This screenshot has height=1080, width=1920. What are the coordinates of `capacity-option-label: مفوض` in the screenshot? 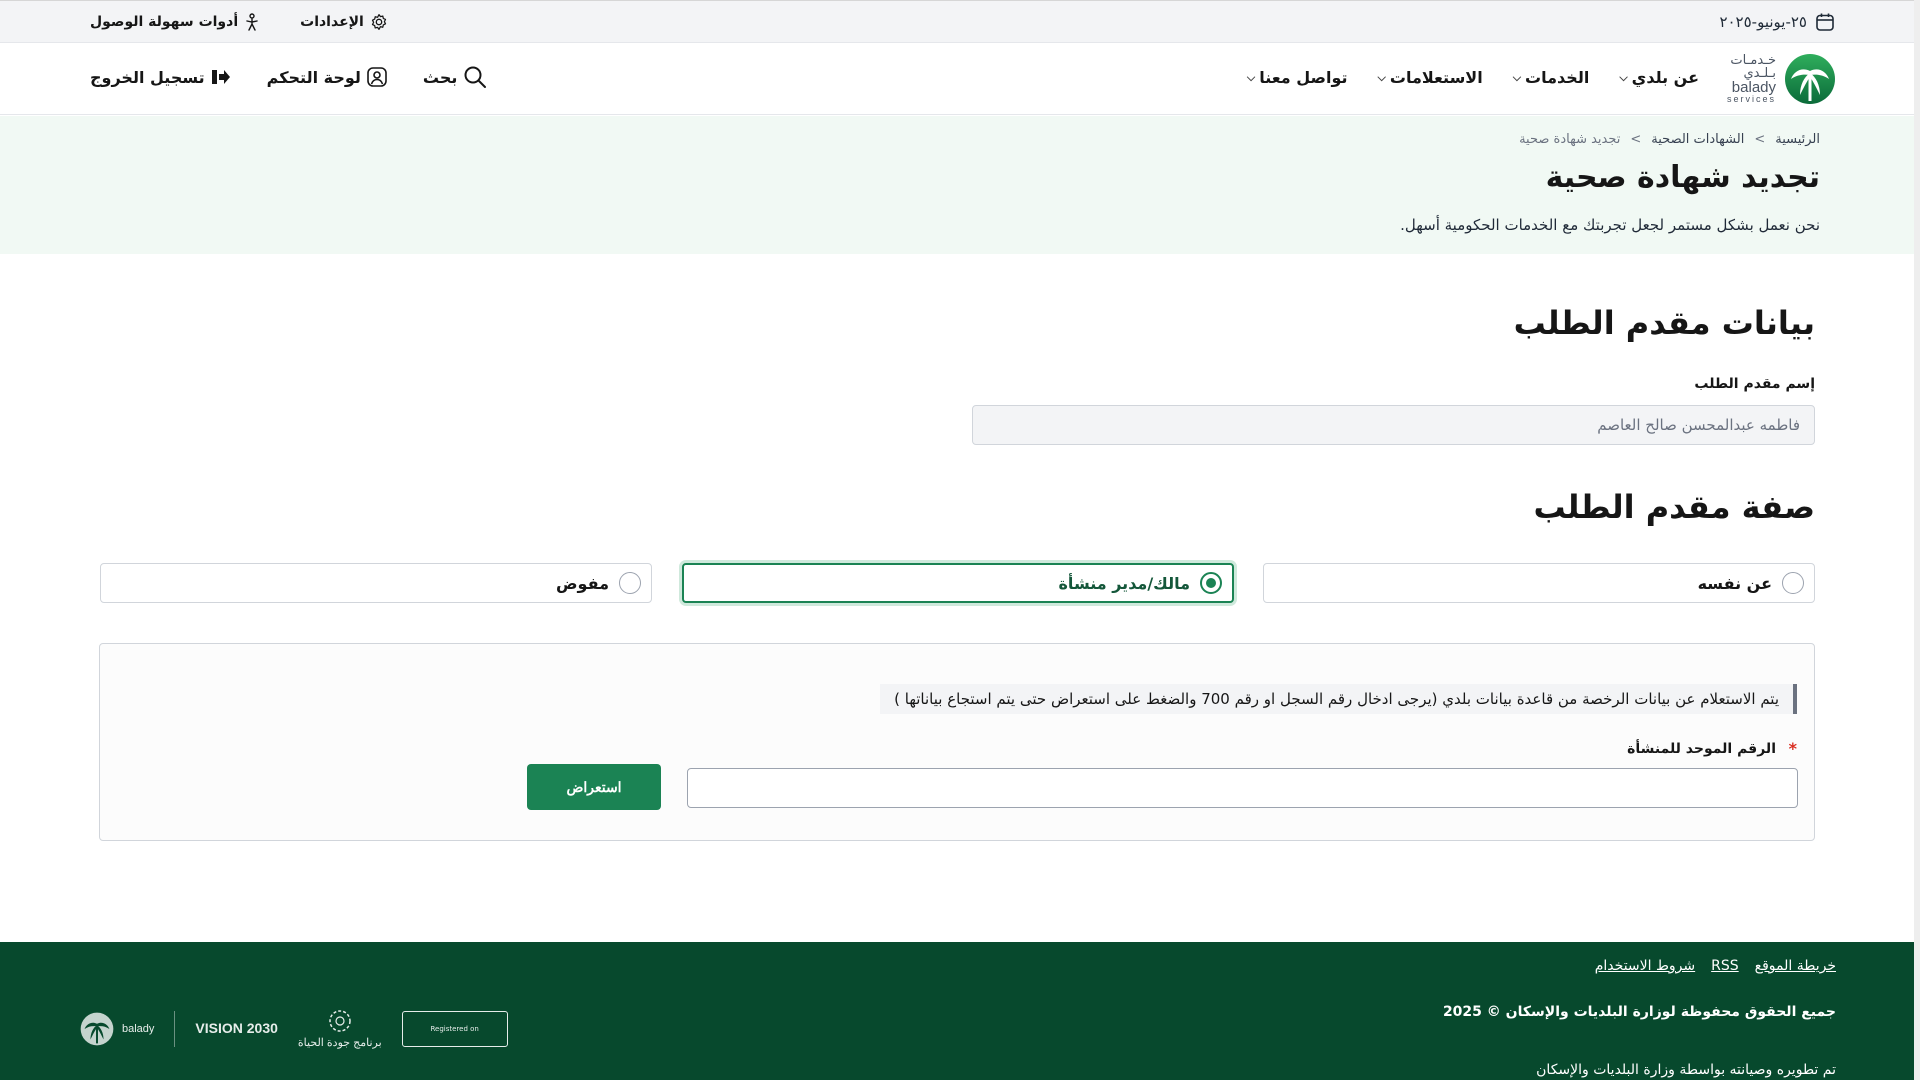 It's located at (582, 583).